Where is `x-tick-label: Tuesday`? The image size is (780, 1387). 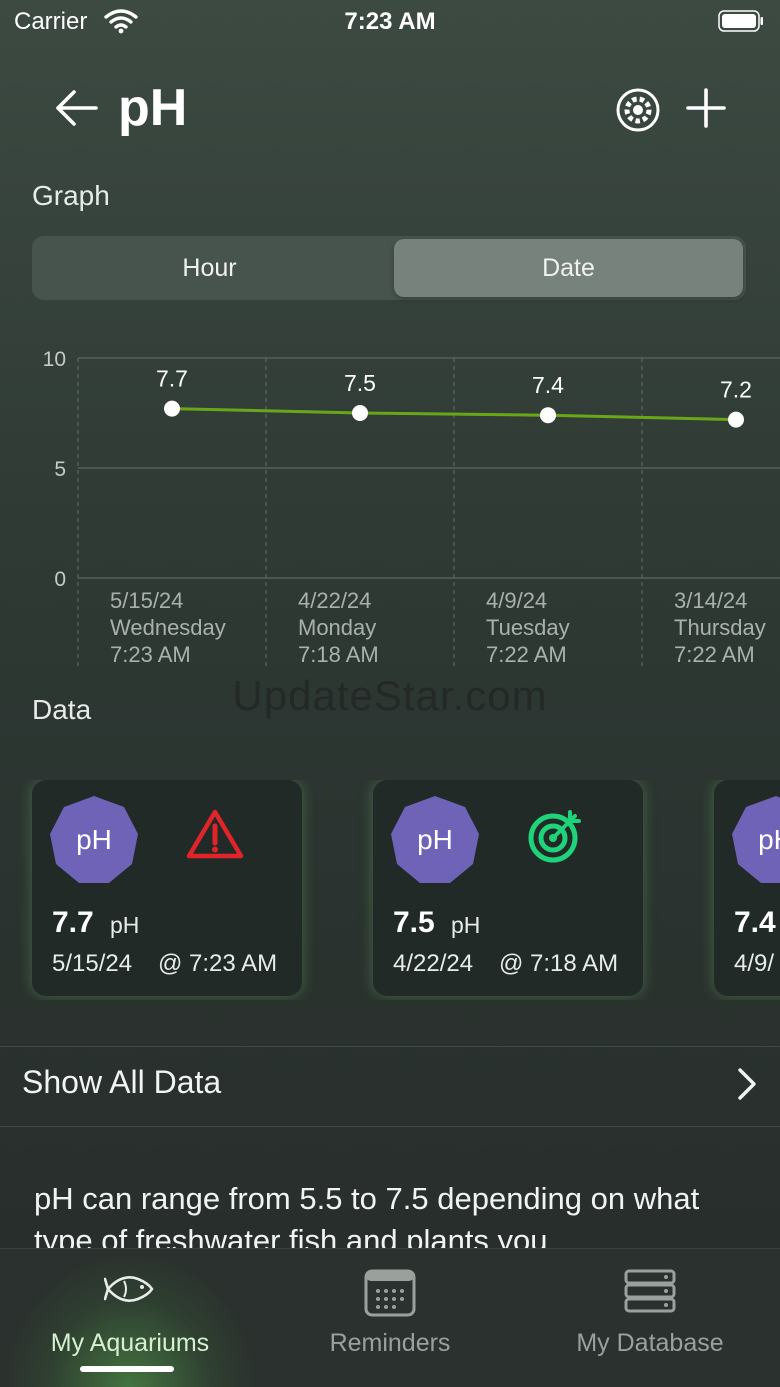
x-tick-label: Tuesday is located at coordinates (528, 627).